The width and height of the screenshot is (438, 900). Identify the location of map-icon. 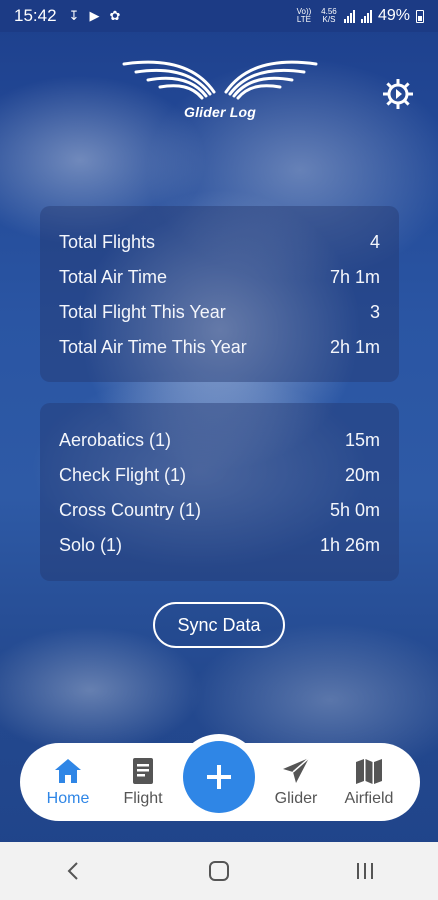
(369, 771).